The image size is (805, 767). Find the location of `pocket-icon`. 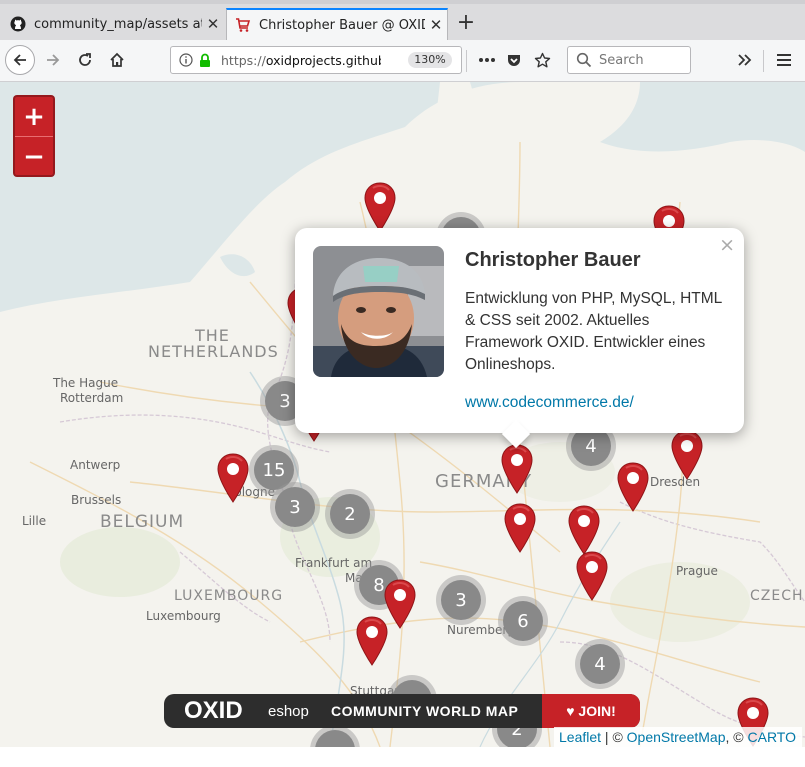

pocket-icon is located at coordinates (514, 60).